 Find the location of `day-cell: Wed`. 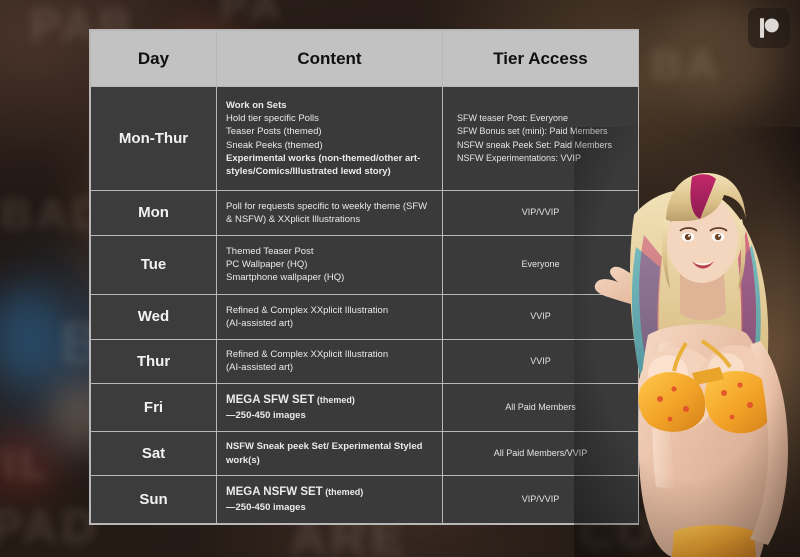

day-cell: Wed is located at coordinates (153, 317).